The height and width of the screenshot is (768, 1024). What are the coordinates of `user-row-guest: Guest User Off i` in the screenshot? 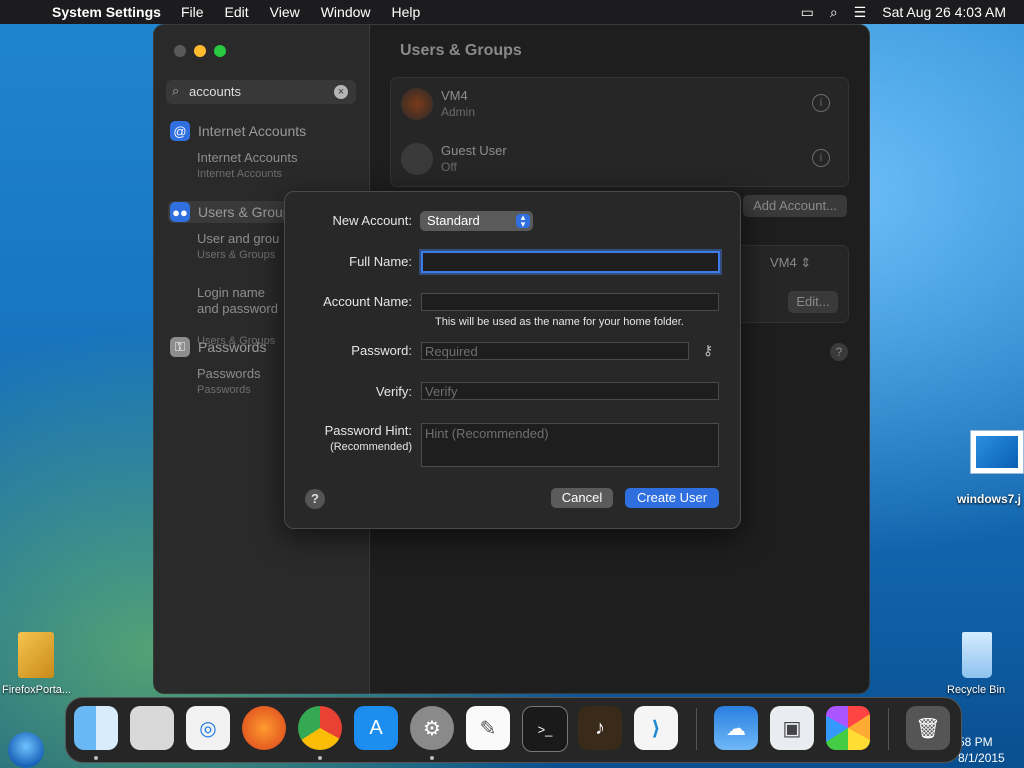 It's located at (619, 159).